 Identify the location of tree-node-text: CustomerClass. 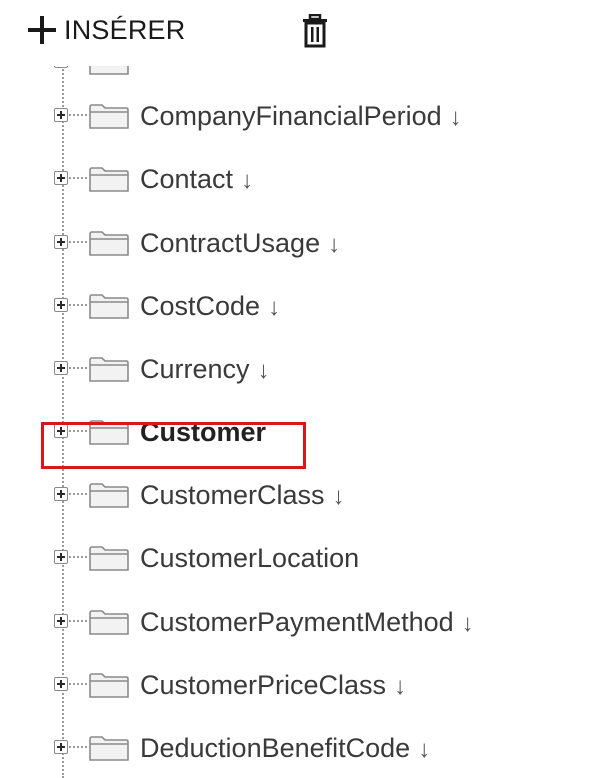
(232, 495).